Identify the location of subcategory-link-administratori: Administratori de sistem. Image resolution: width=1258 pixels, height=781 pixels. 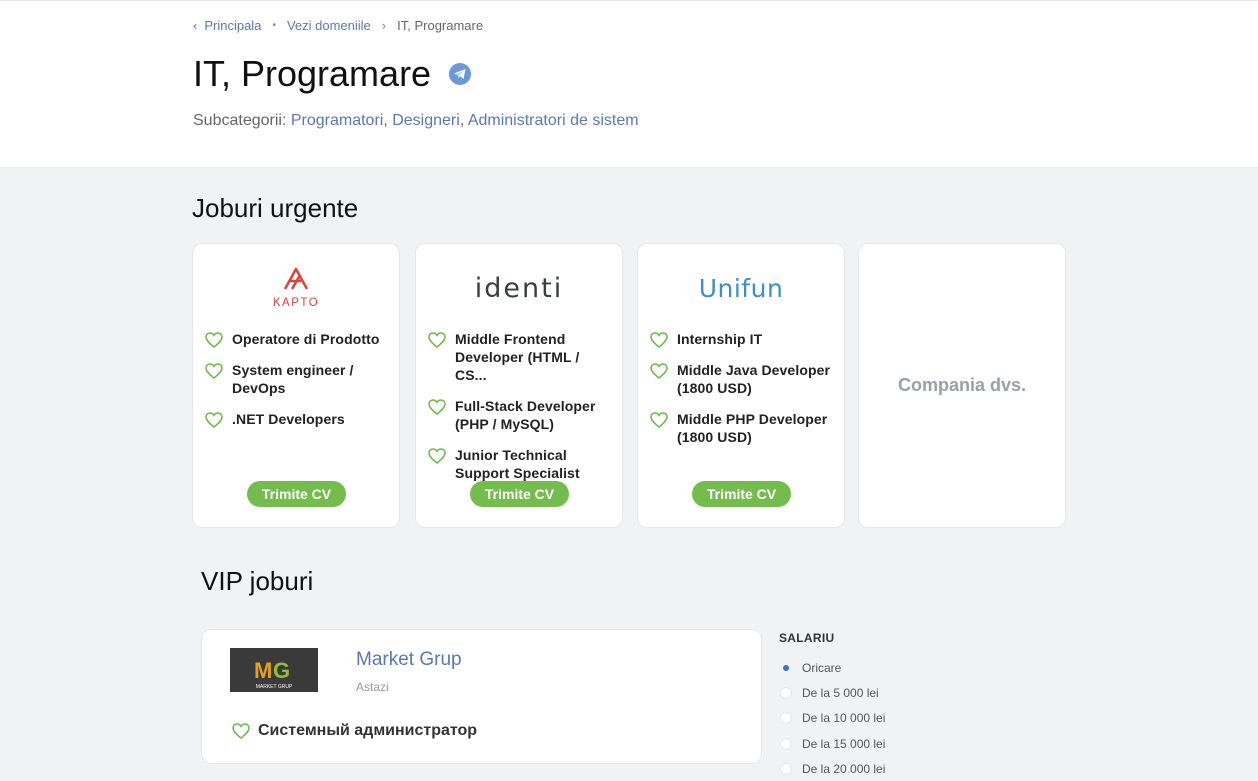
(553, 120).